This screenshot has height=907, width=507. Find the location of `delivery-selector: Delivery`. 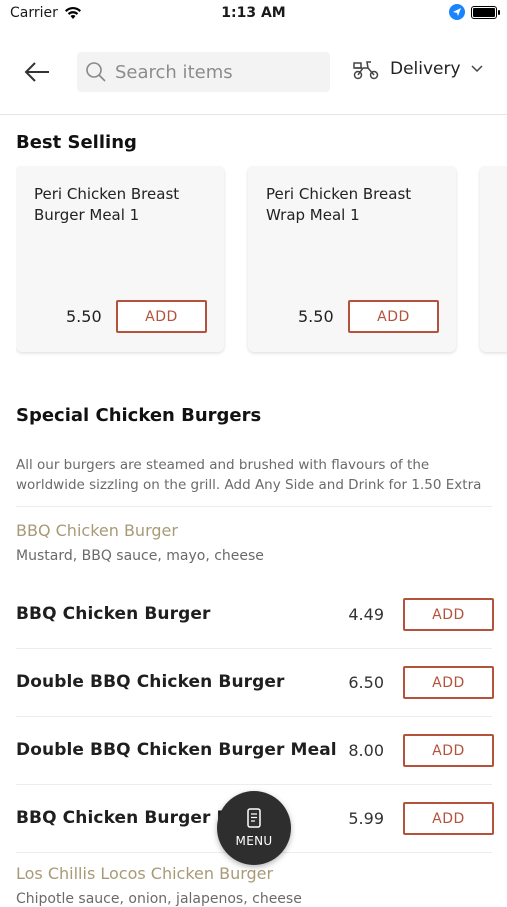

delivery-selector: Delivery is located at coordinates (417, 69).